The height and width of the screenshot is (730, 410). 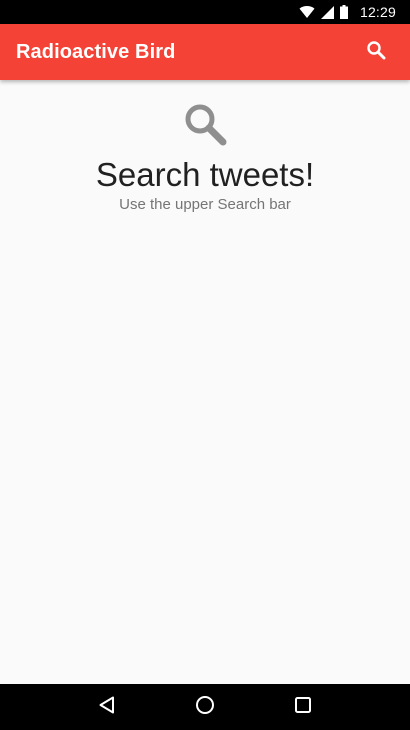 I want to click on empty-state-title: Search tweets!, so click(x=205, y=174).